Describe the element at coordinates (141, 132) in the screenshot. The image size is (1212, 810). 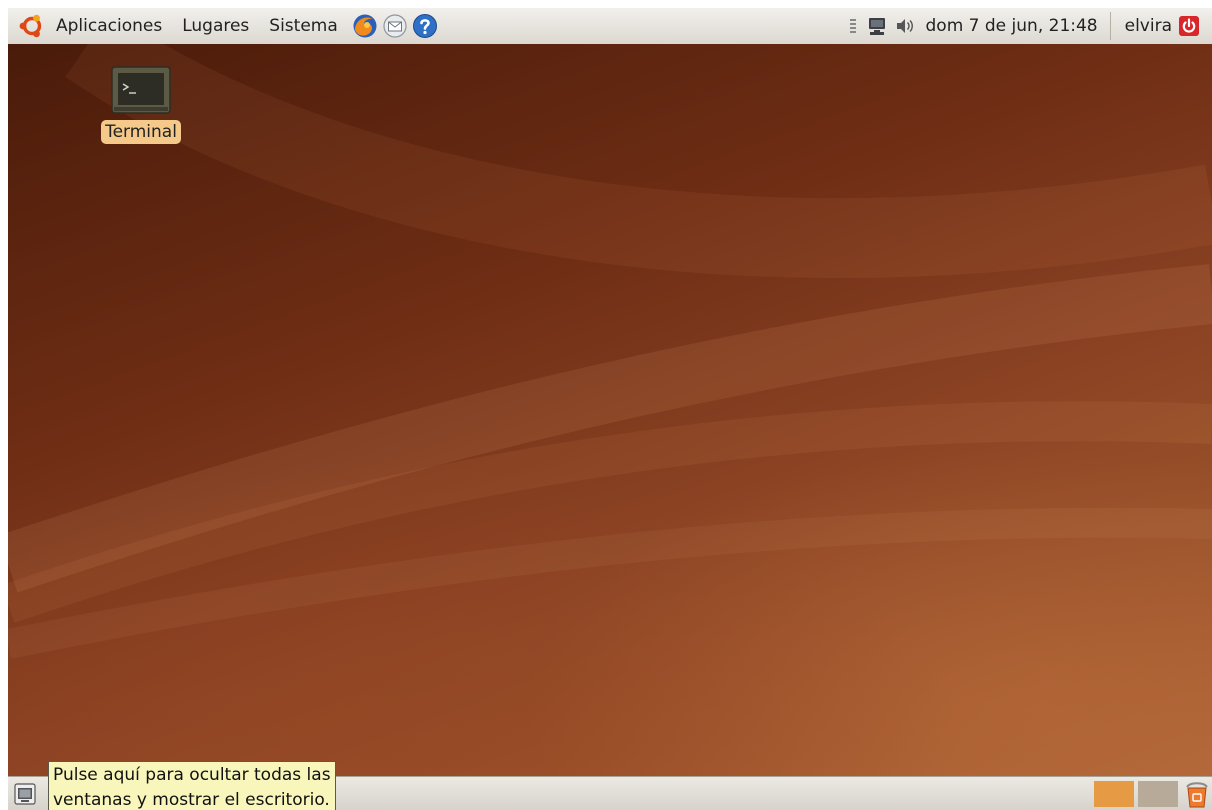
I see `desktop-icon-label: Terminal` at that location.